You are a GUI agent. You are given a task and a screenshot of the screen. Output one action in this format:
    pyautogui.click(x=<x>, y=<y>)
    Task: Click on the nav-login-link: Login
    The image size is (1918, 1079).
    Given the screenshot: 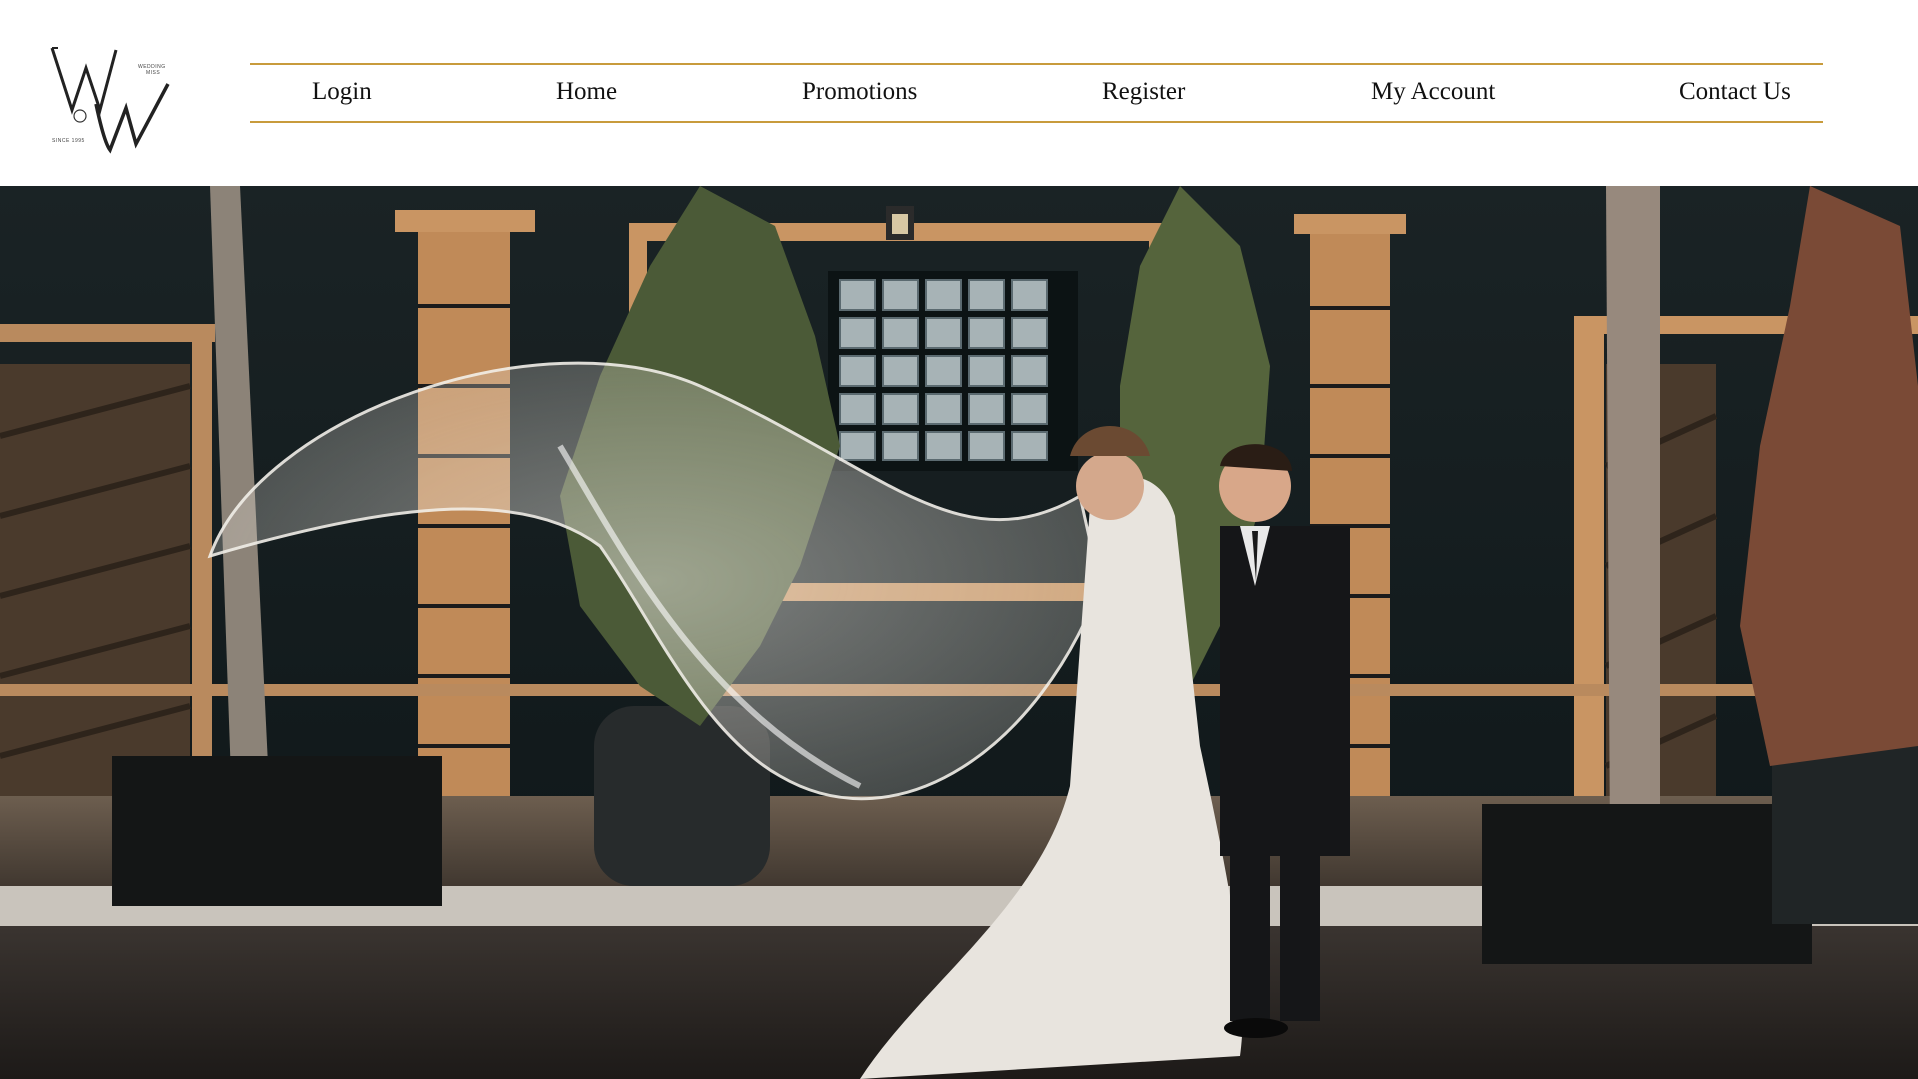 What is the action you would take?
    pyautogui.click(x=342, y=92)
    